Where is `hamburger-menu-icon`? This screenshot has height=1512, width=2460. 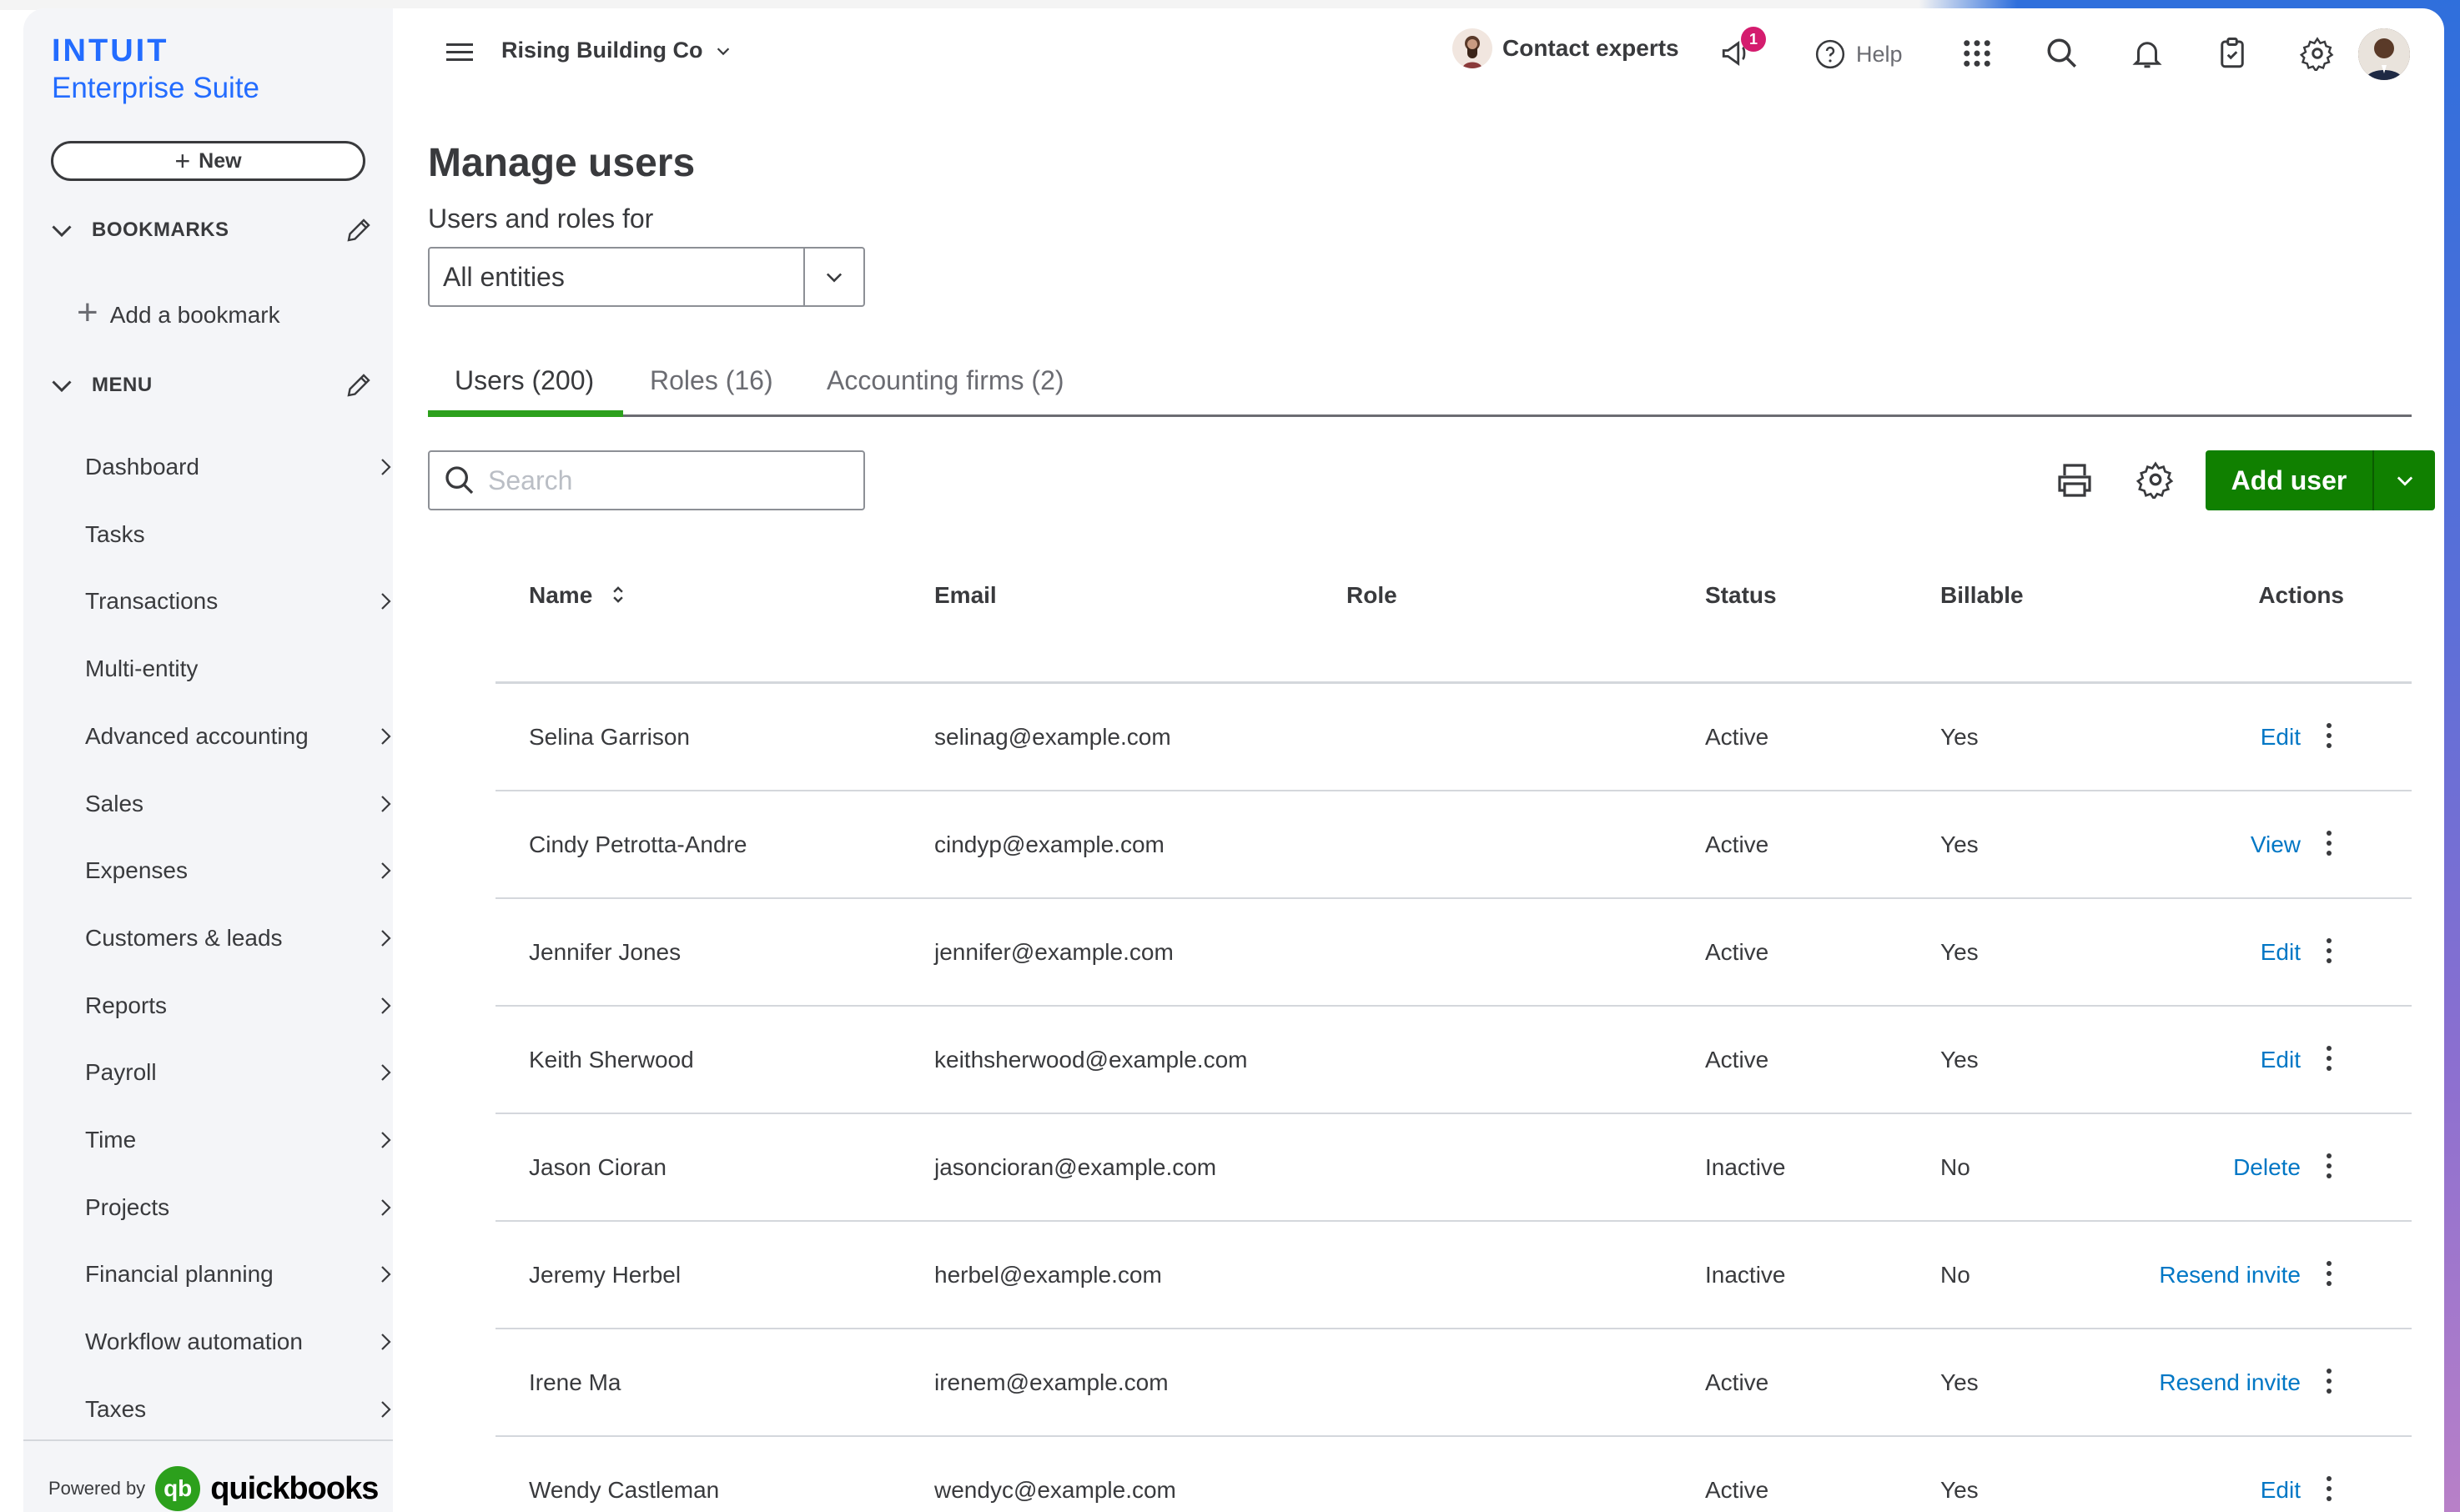
hamburger-menu-icon is located at coordinates (460, 52).